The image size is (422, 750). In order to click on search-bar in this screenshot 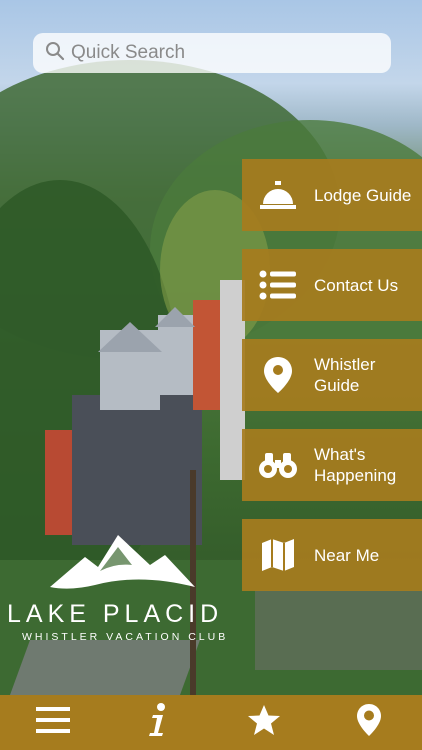, I will do `click(212, 53)`.